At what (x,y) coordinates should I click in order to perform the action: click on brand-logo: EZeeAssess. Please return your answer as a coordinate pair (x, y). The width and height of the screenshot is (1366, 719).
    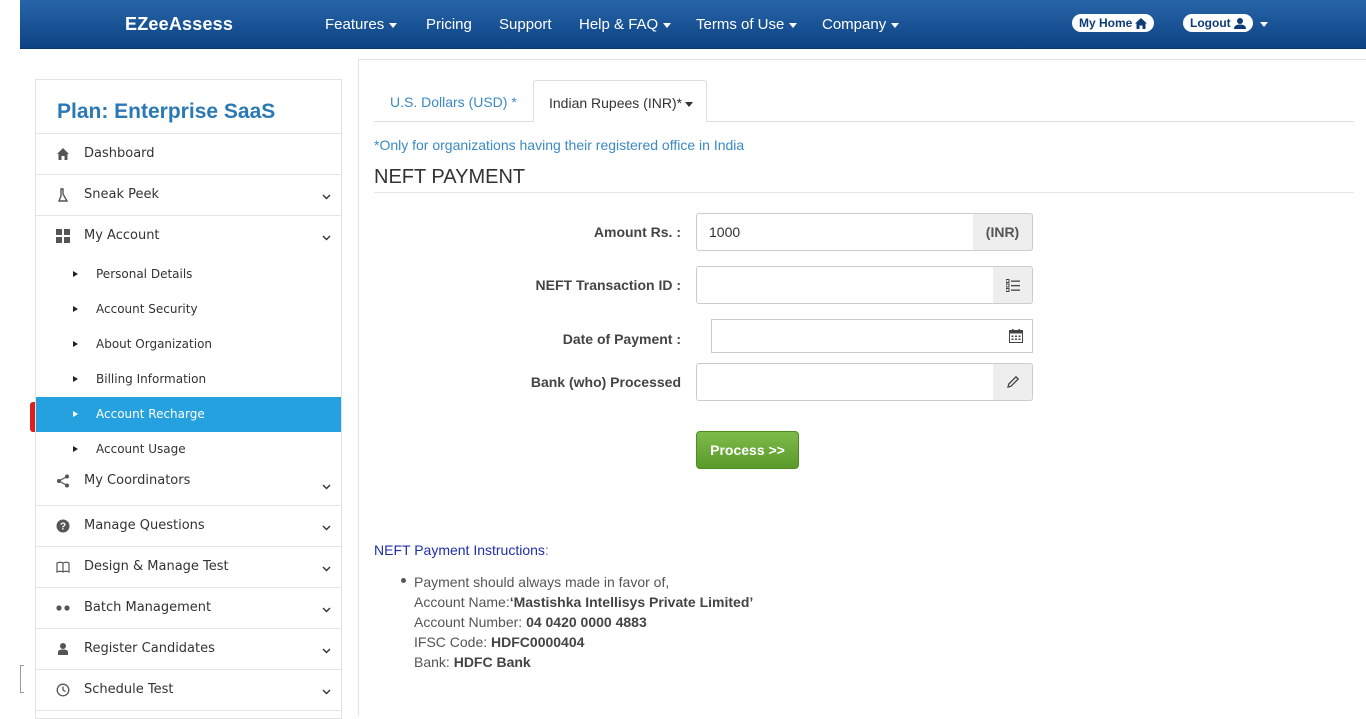
    Looking at the image, I should click on (179, 24).